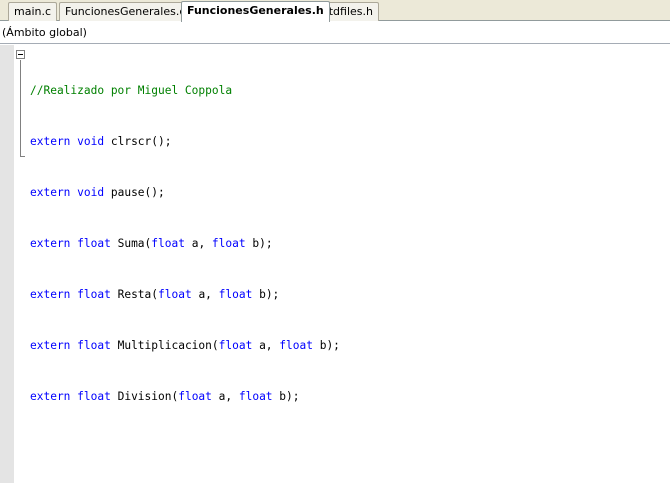 The height and width of the screenshot is (483, 670). Describe the element at coordinates (33, 11) in the screenshot. I see `tab-main-c: main.c` at that location.